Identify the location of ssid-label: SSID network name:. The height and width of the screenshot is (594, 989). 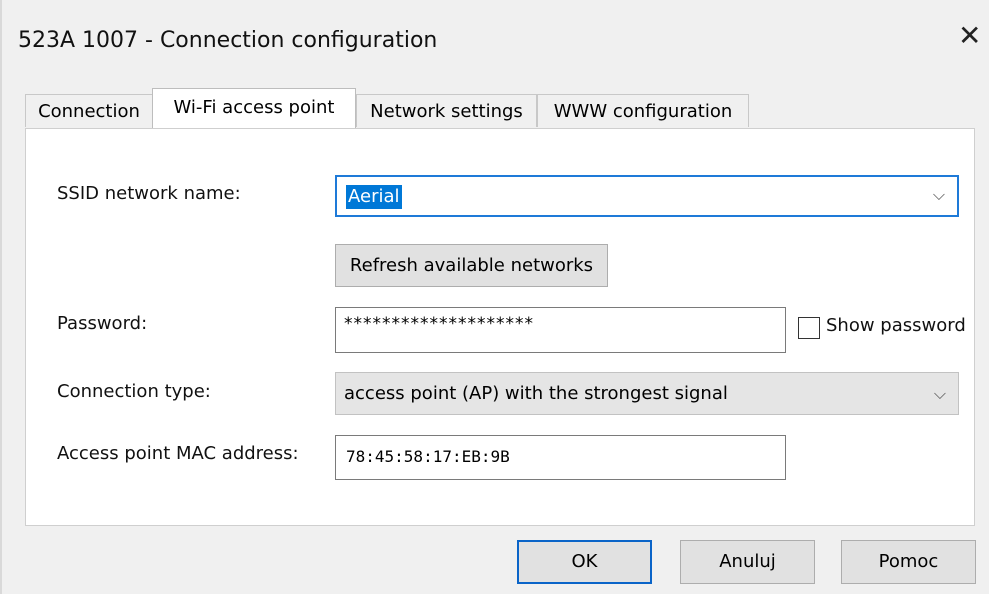
(149, 193).